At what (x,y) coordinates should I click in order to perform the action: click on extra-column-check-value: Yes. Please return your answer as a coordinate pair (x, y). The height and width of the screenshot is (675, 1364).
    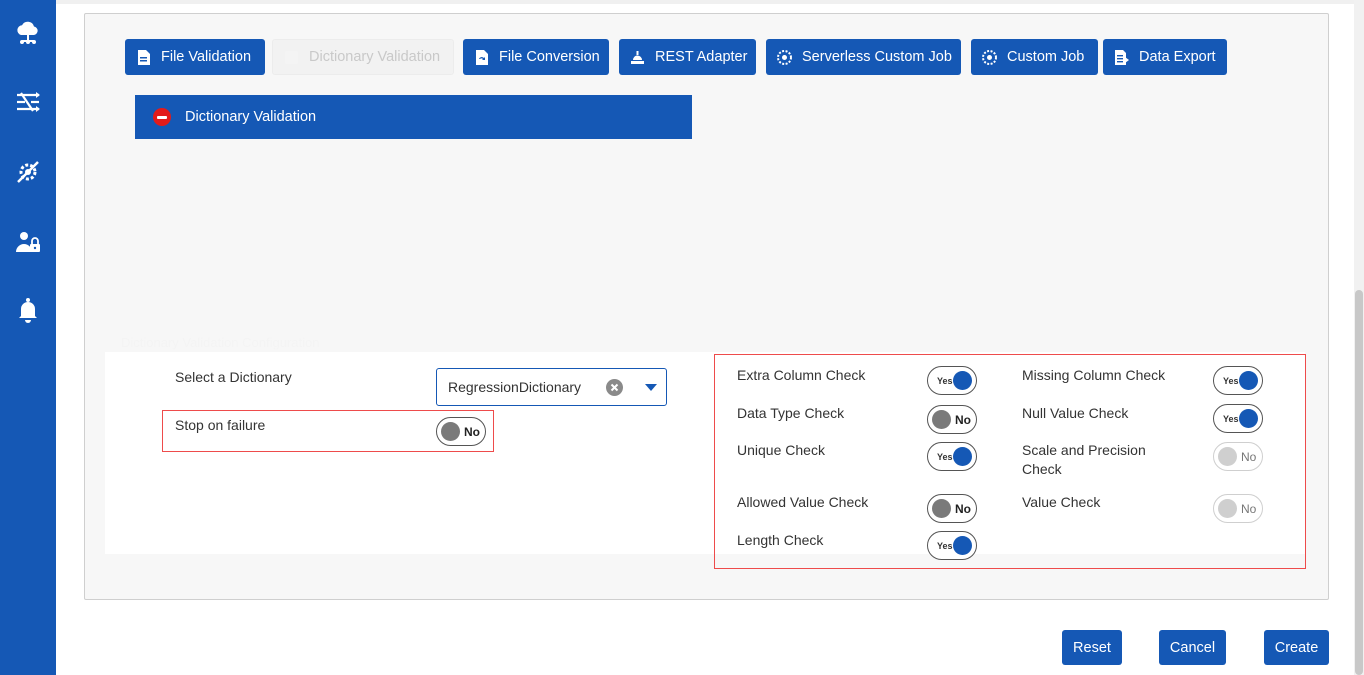
    Looking at the image, I should click on (945, 381).